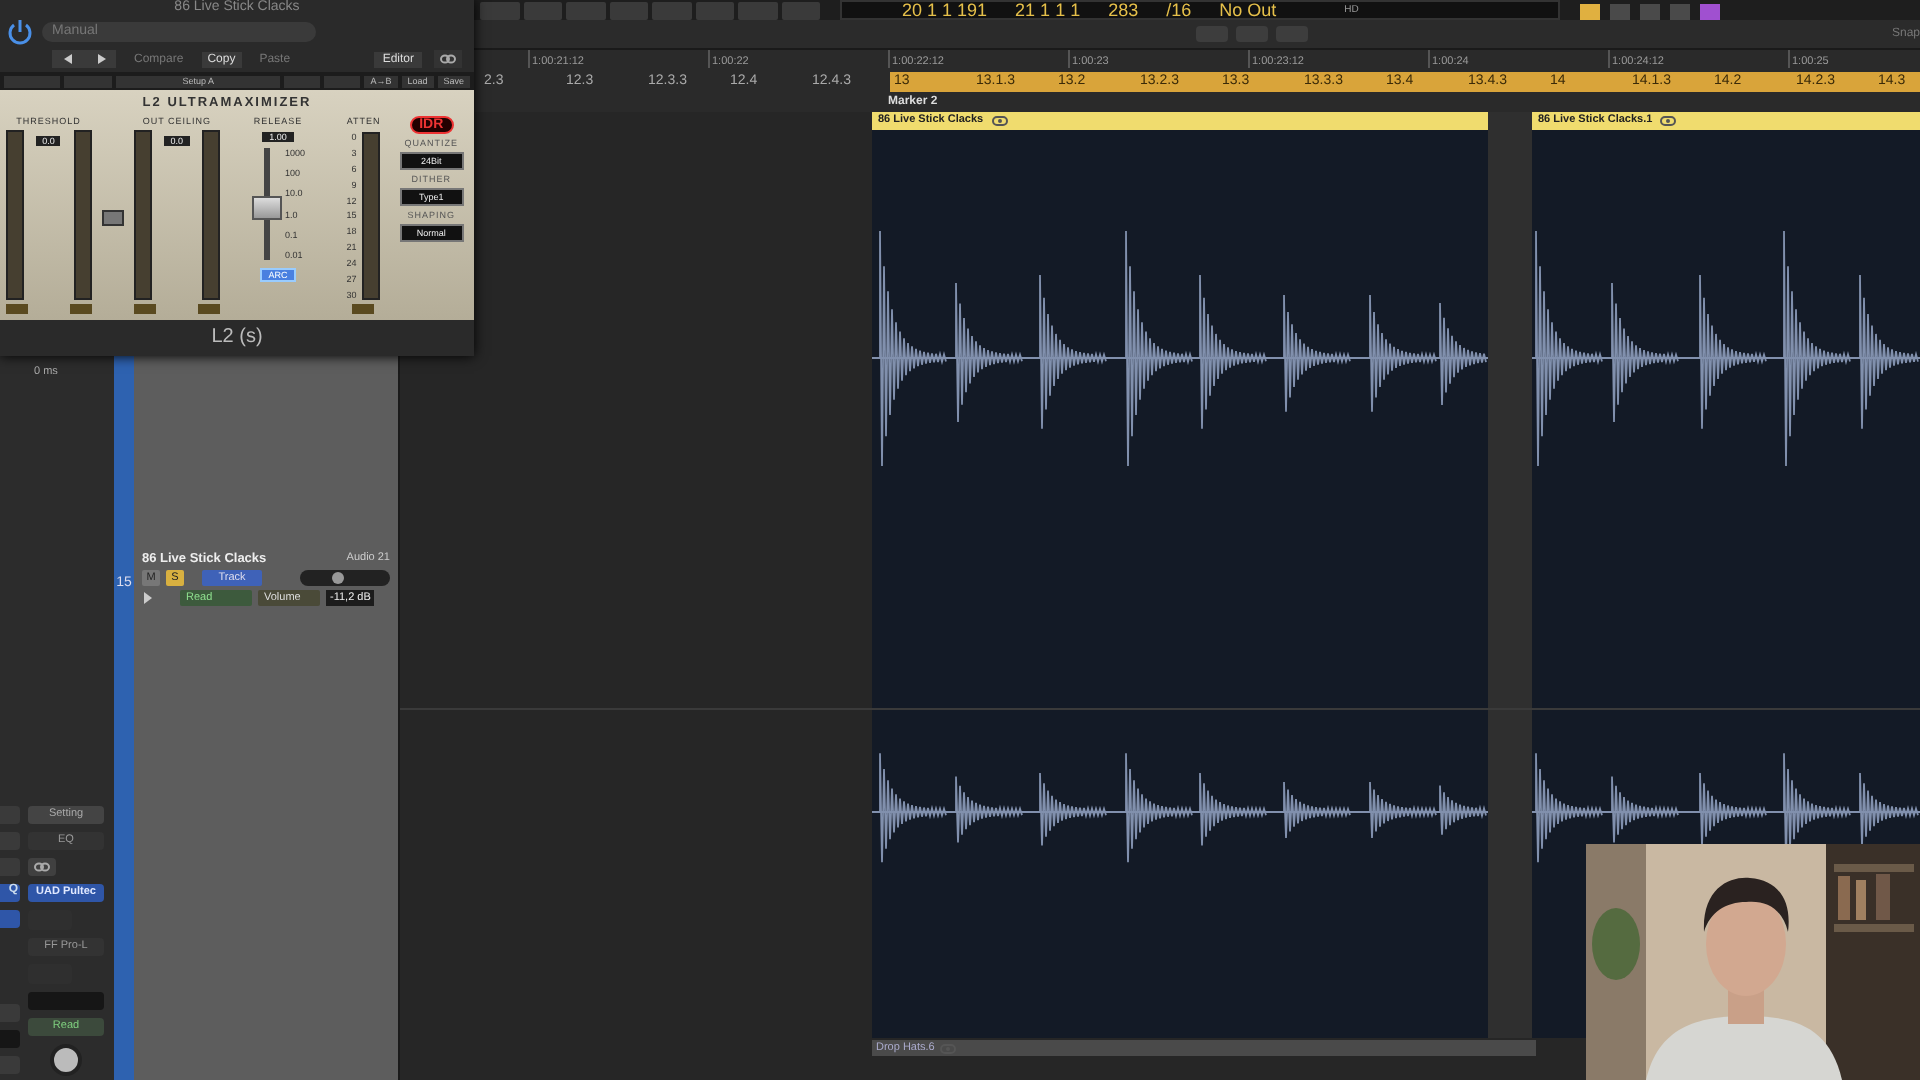 The height and width of the screenshot is (1080, 1920). What do you see at coordinates (84, 59) in the screenshot?
I see `preset-arrows` at bounding box center [84, 59].